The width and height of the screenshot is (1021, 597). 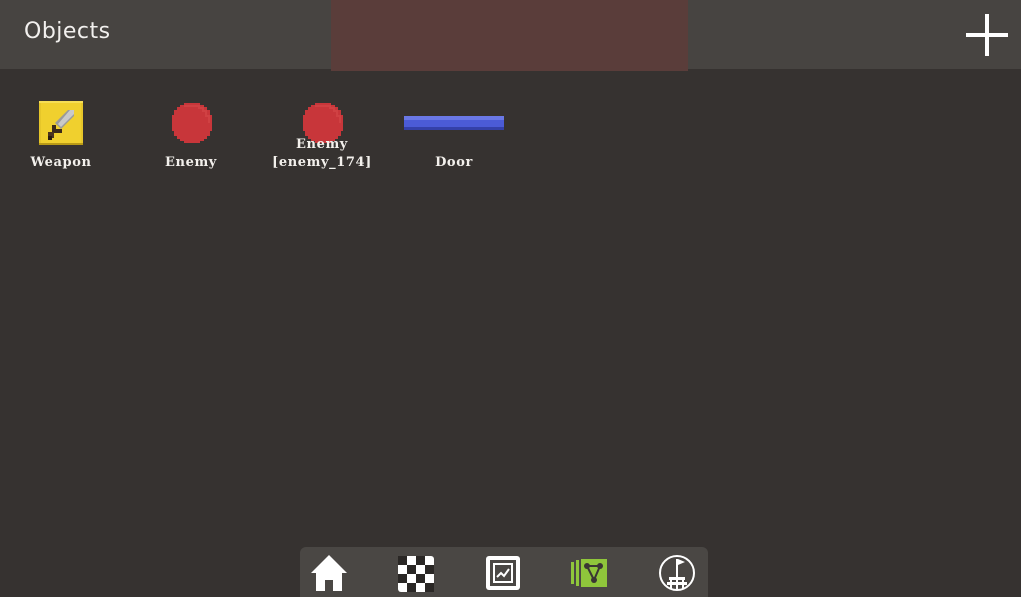 I want to click on object-item-weapon: Weapon, so click(x=61, y=140).